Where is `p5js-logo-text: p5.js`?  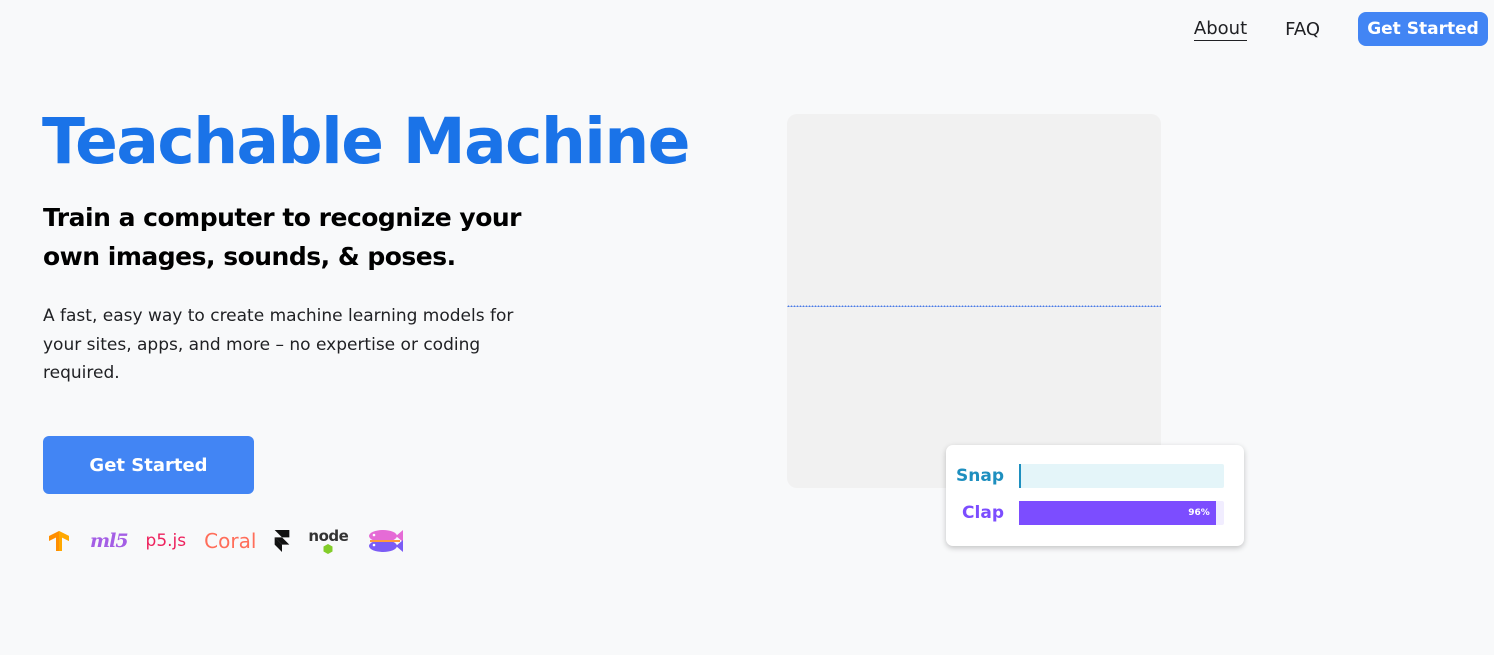
p5js-logo-text: p5.js is located at coordinates (166, 541).